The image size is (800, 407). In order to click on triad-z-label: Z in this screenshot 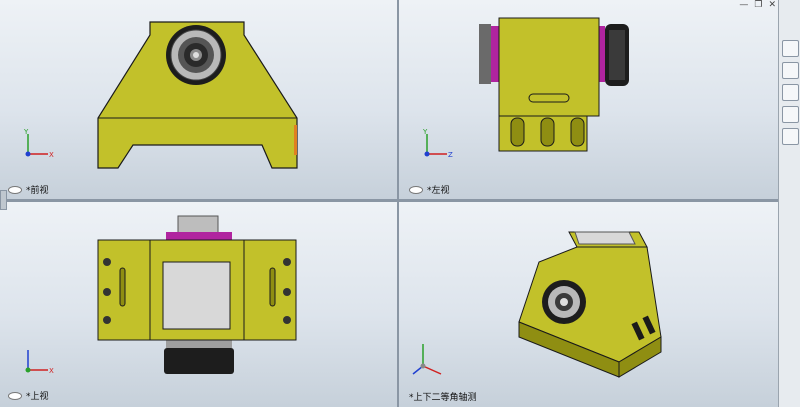, I will do `click(450, 155)`.